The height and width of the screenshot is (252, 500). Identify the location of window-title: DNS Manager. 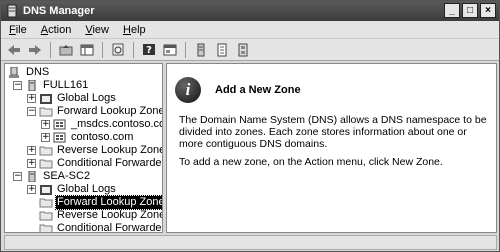
(59, 11).